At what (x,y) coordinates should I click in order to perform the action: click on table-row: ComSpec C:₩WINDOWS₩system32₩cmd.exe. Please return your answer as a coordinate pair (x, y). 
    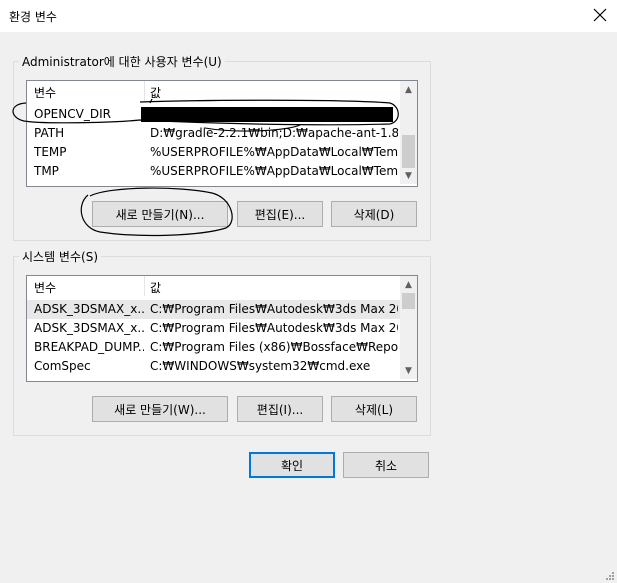
    Looking at the image, I should click on (213, 366).